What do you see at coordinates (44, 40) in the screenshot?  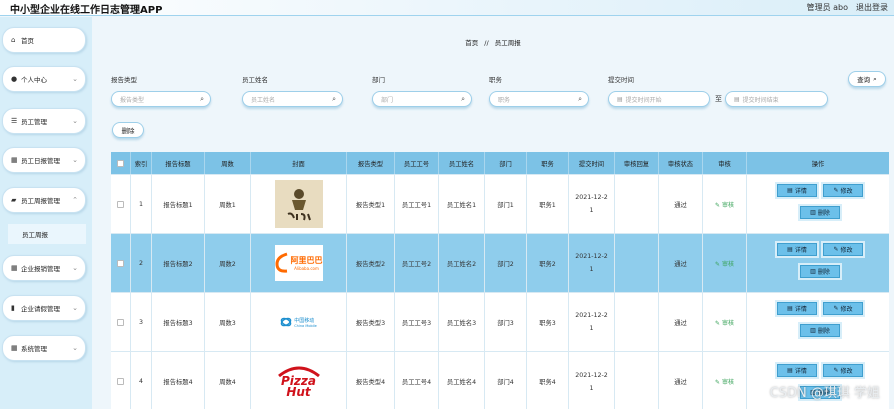 I see `sidebar-item-home: ⌂ 首页` at bounding box center [44, 40].